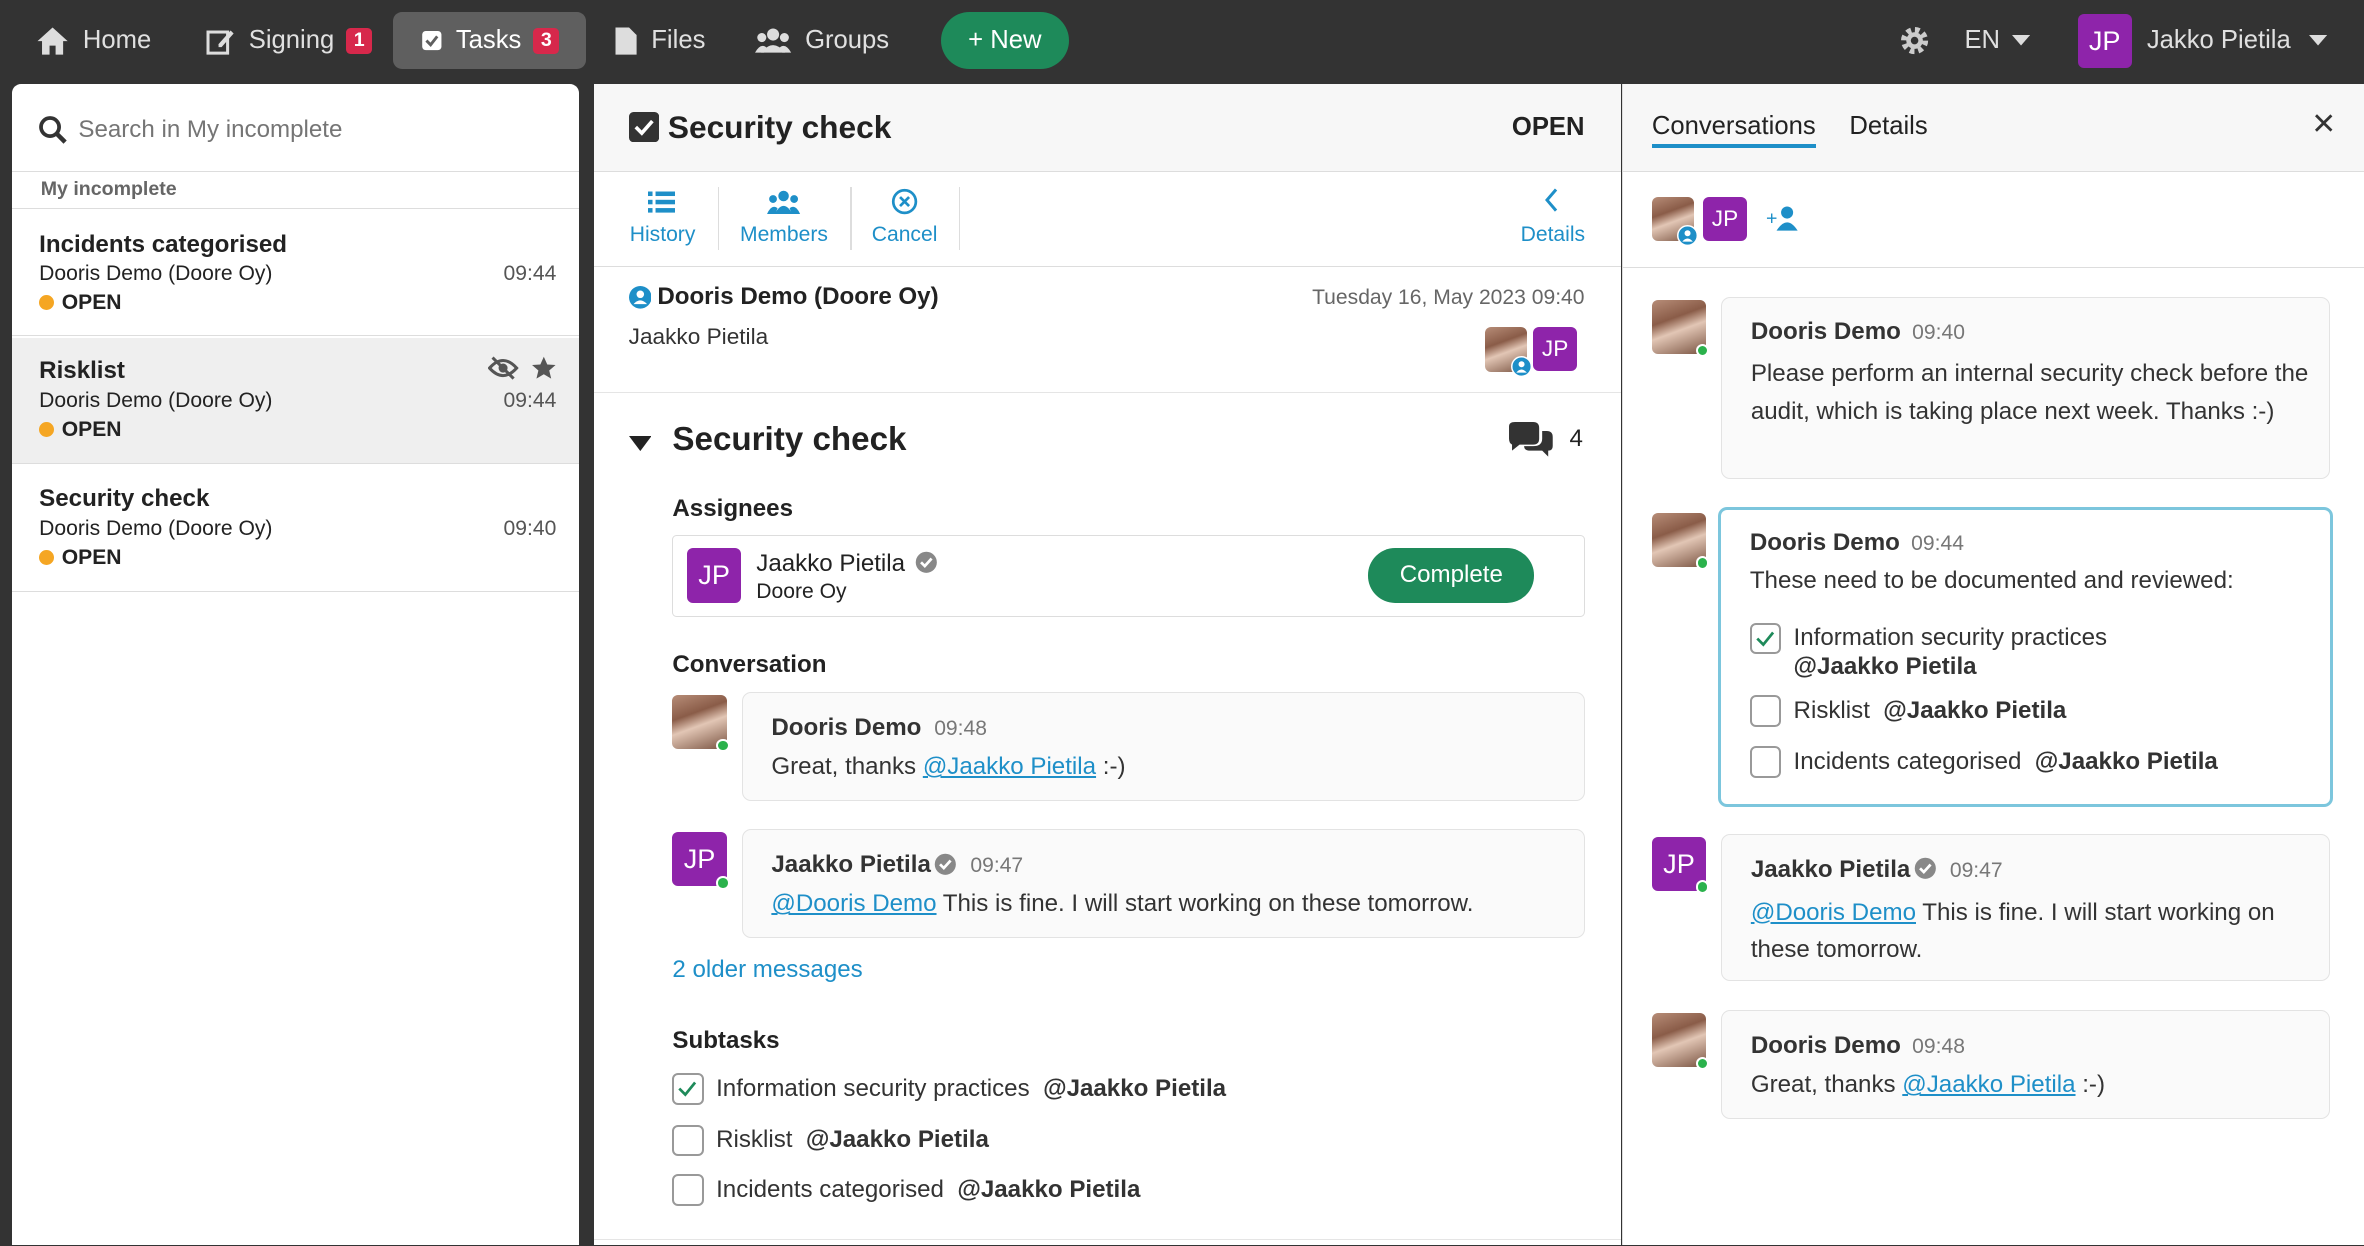  Describe the element at coordinates (784, 218) in the screenshot. I see `members-button: Members` at that location.